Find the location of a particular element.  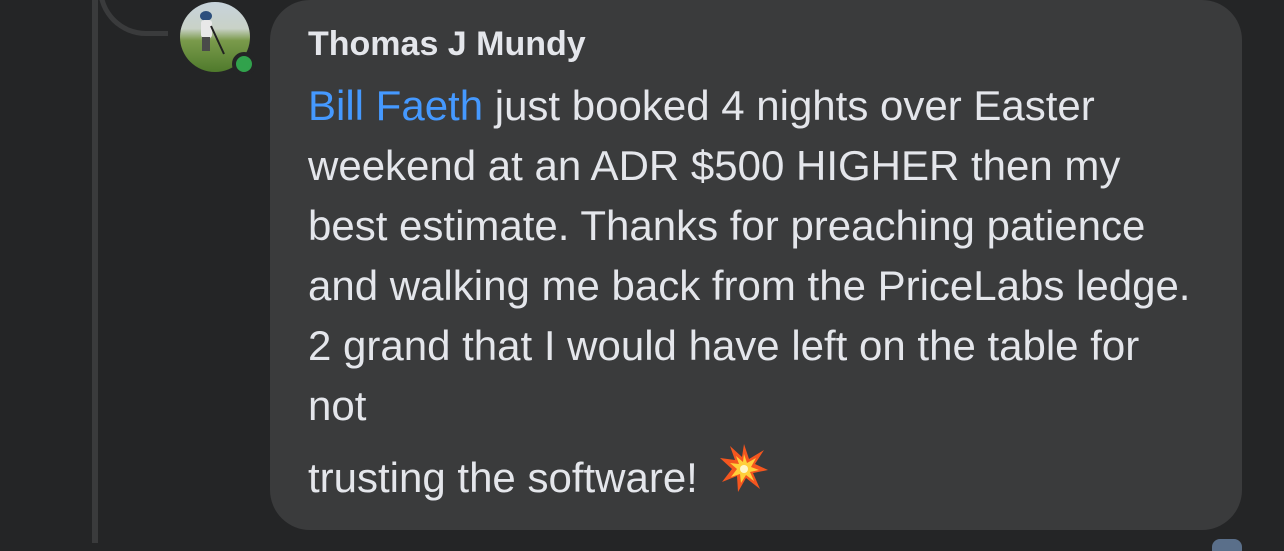

comment-author-name: Thomas J Mundy is located at coordinates (447, 44).